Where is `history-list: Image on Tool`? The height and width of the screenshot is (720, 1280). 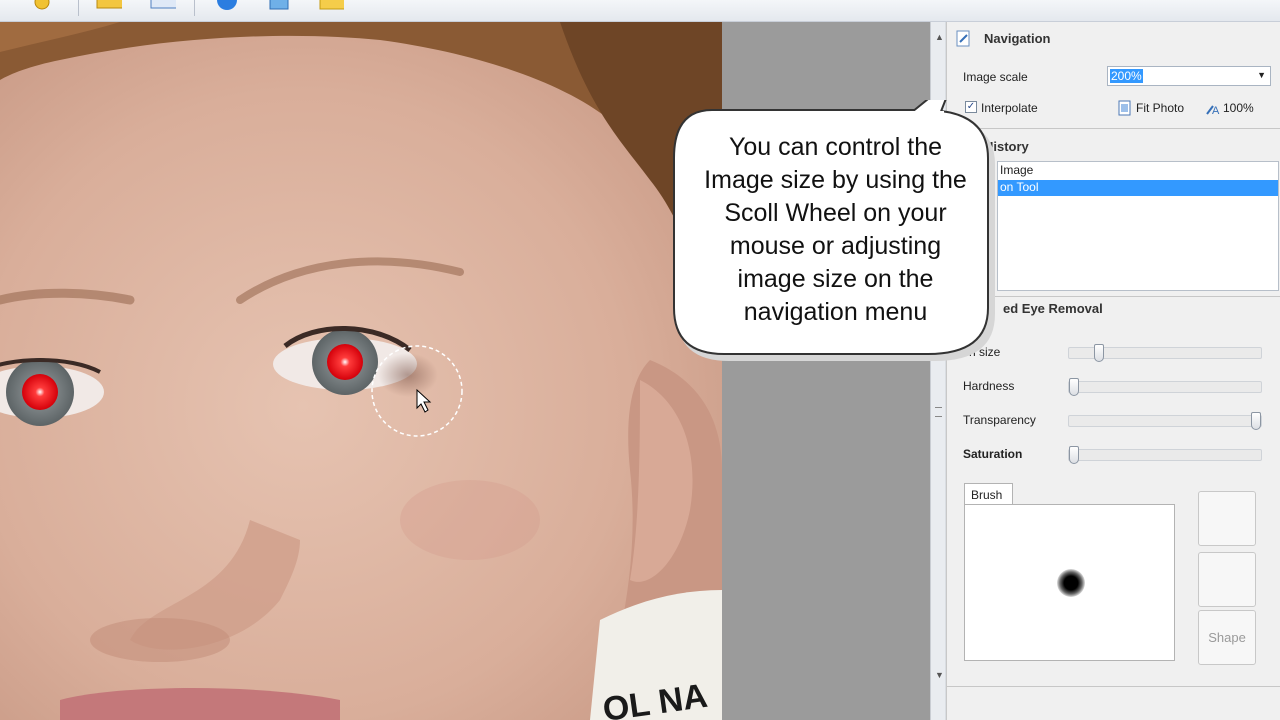
history-list: Image on Tool is located at coordinates (1138, 226).